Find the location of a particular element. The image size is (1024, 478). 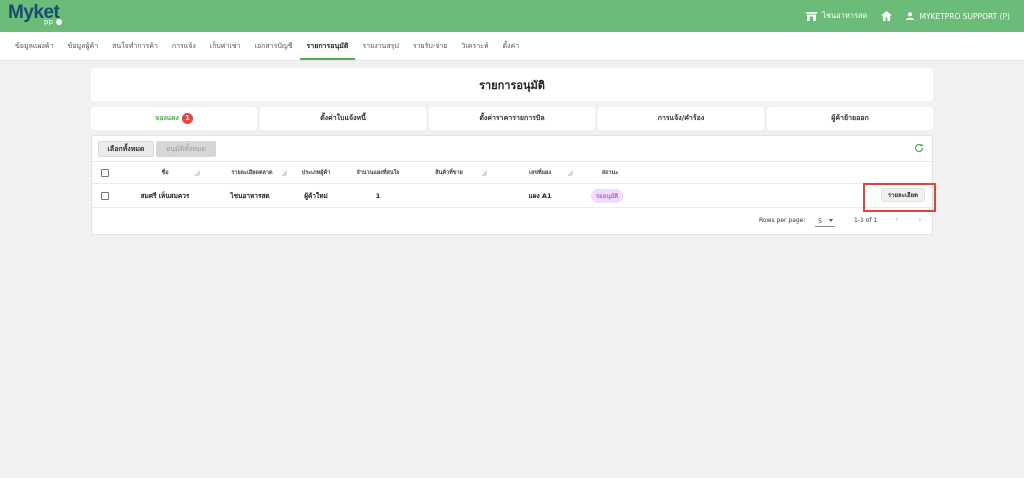

tab-settings: ตั้งค่า is located at coordinates (511, 46).